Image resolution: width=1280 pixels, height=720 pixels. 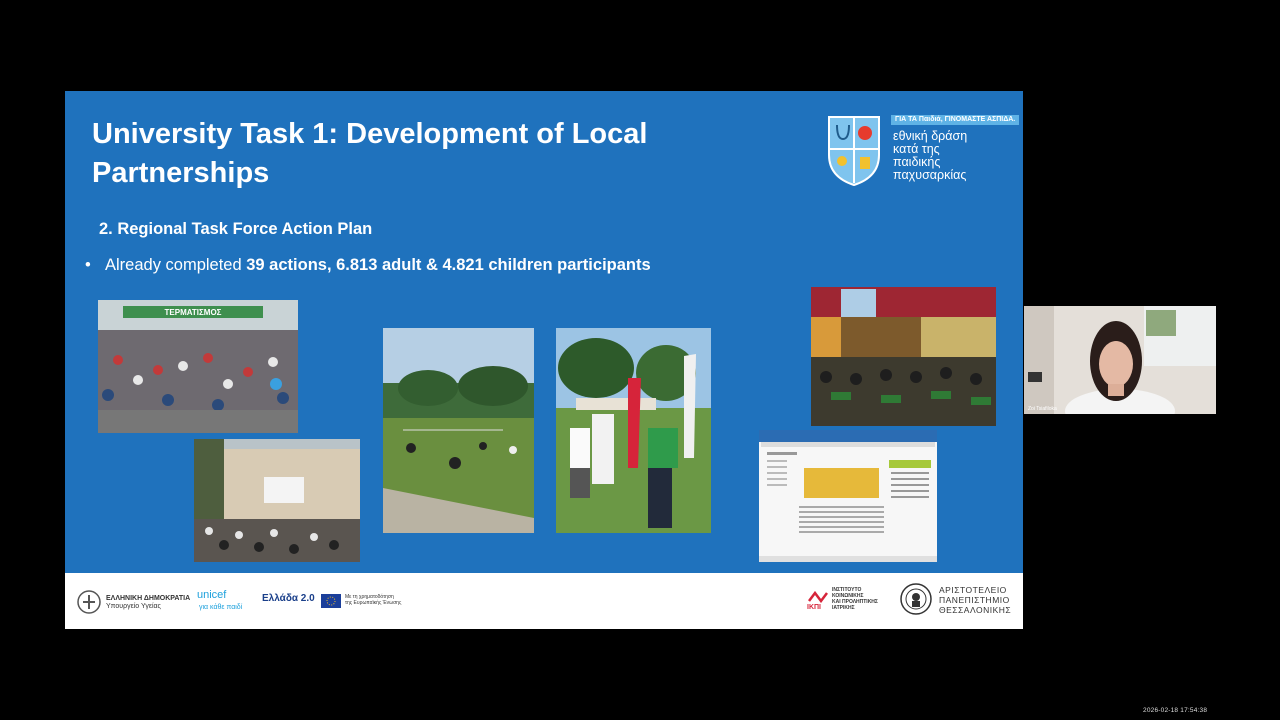 What do you see at coordinates (818, 597) in the screenshot?
I see `ikpi-logo-icon` at bounding box center [818, 597].